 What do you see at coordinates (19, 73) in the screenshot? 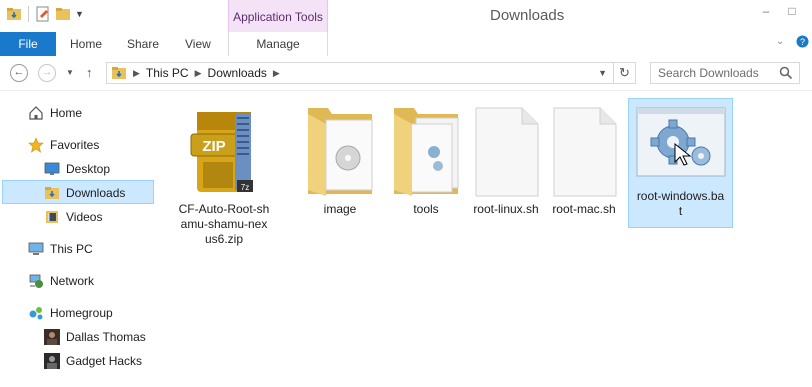
I see `back-button: ←` at bounding box center [19, 73].